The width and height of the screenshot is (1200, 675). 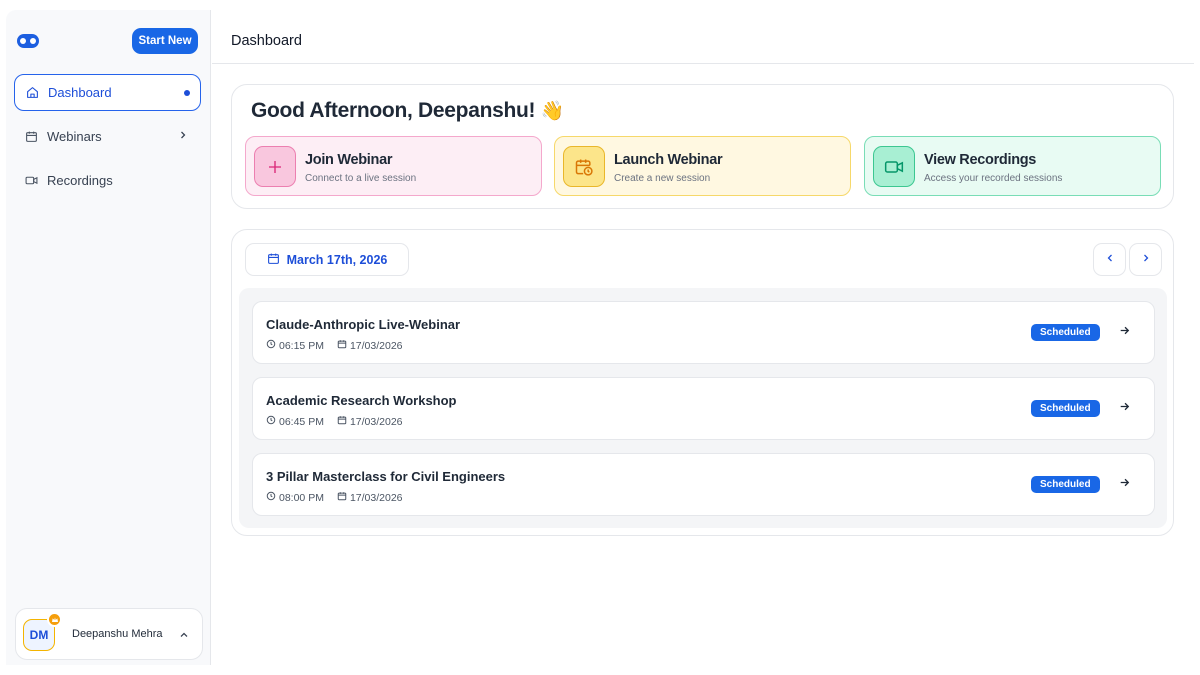 I want to click on page-title: Dashboard, so click(x=266, y=41).